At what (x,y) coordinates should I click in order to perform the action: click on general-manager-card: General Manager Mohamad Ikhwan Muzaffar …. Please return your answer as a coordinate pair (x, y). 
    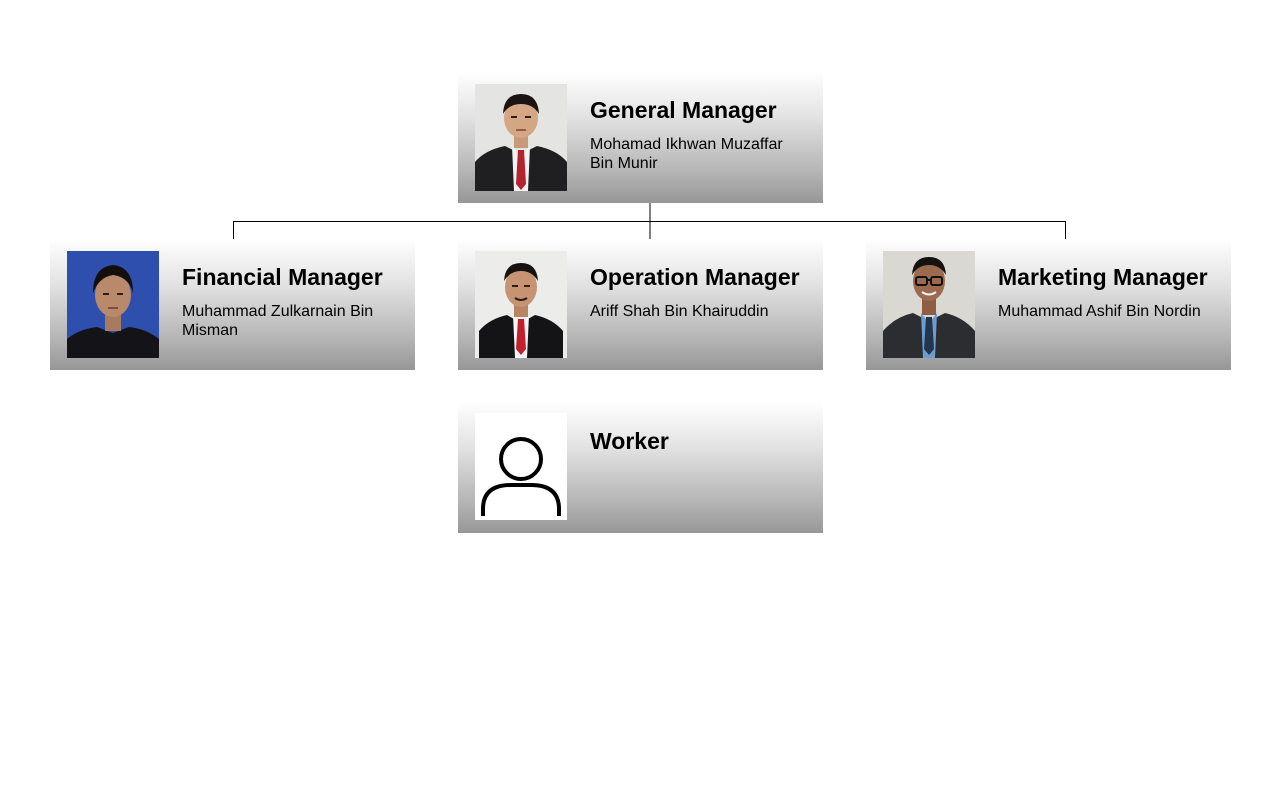
    Looking at the image, I should click on (640, 137).